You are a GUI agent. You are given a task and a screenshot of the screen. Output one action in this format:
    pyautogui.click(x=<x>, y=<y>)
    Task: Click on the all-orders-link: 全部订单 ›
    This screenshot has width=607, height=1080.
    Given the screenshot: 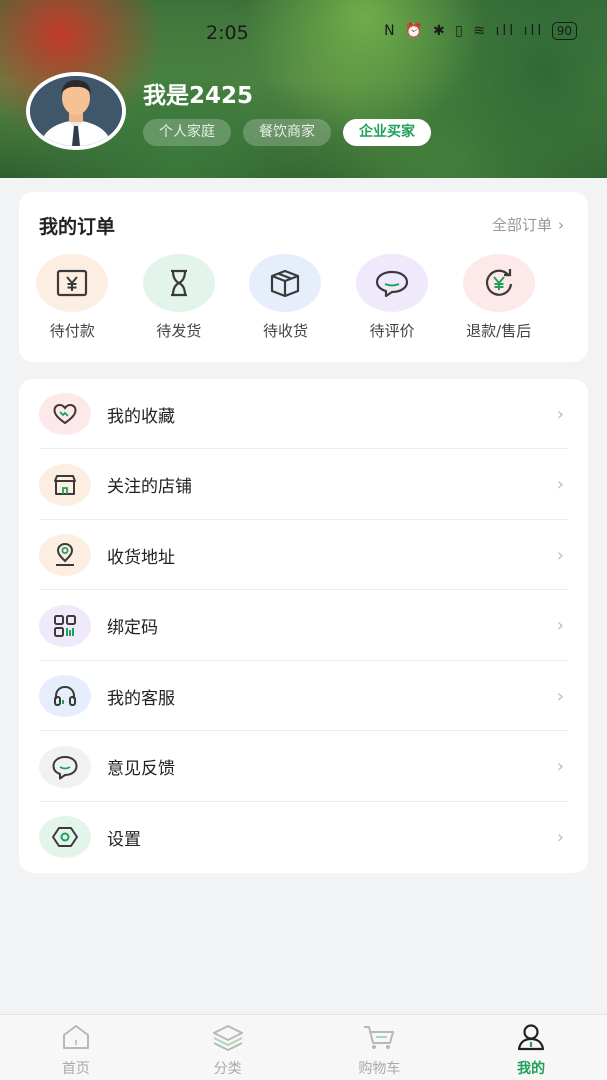 What is the action you would take?
    pyautogui.click(x=528, y=224)
    